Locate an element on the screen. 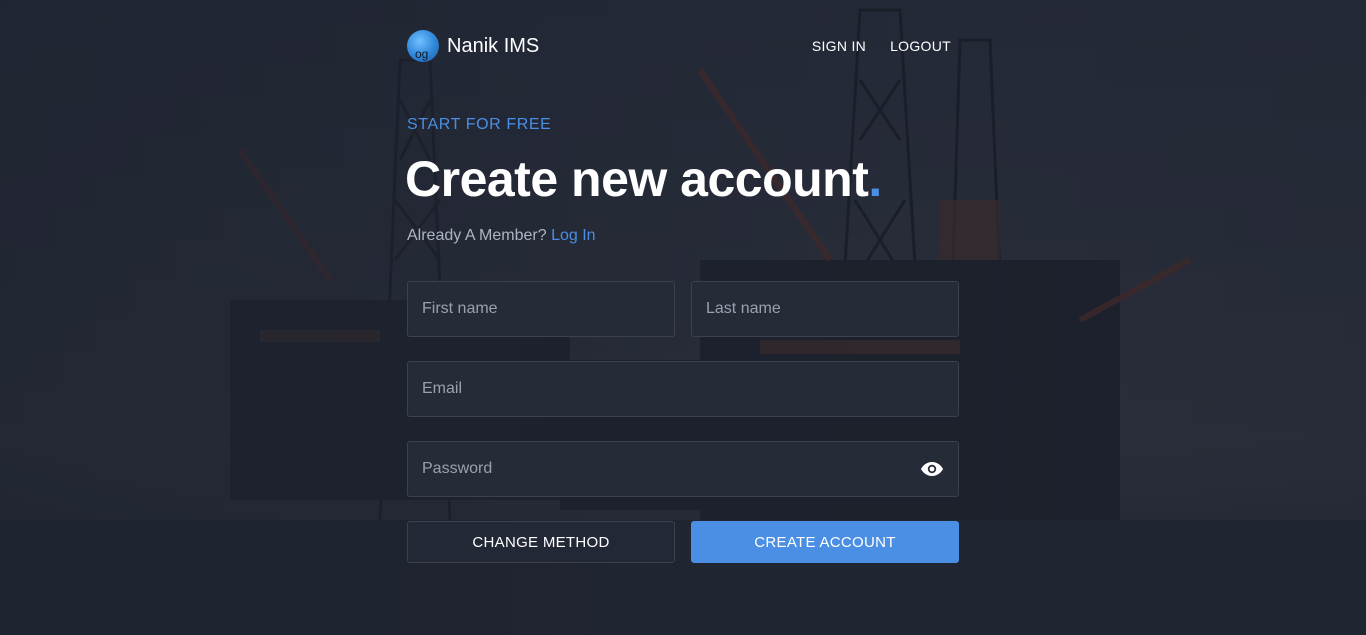 The image size is (1366, 635). last-name-field is located at coordinates (825, 309).